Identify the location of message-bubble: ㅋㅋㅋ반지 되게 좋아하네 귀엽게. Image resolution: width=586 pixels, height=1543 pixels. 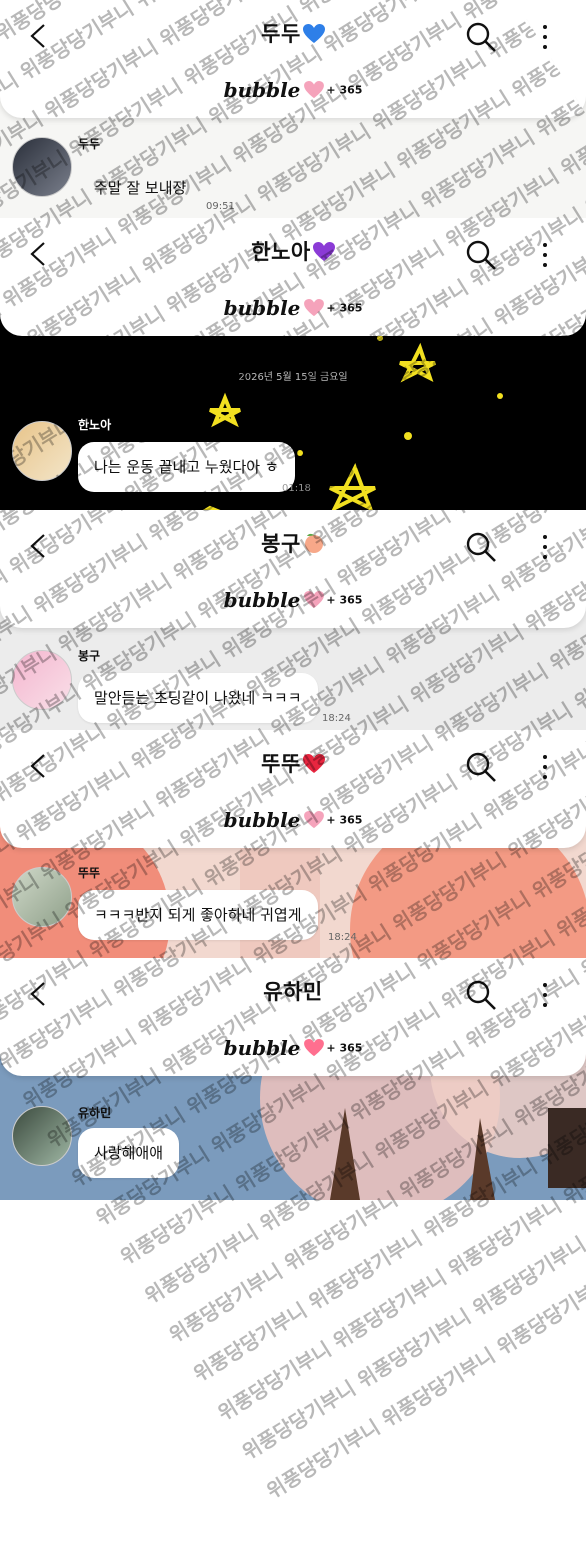
(198, 915).